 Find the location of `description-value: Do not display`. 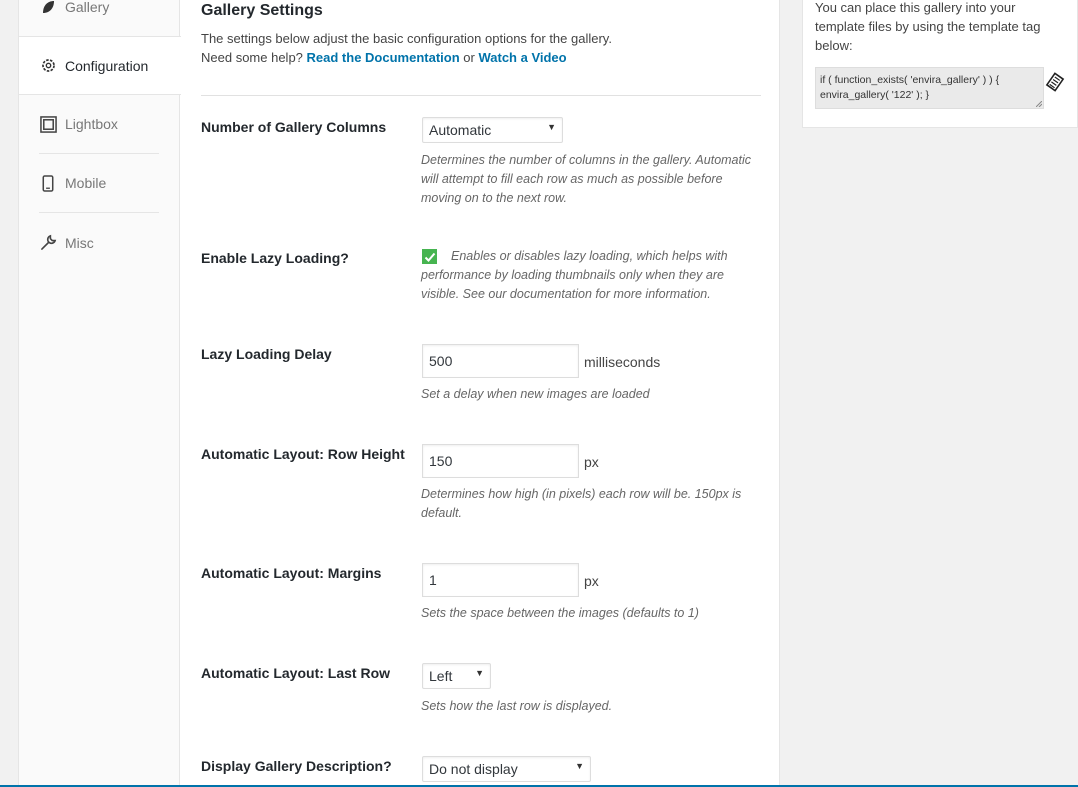

description-value: Do not display is located at coordinates (473, 769).